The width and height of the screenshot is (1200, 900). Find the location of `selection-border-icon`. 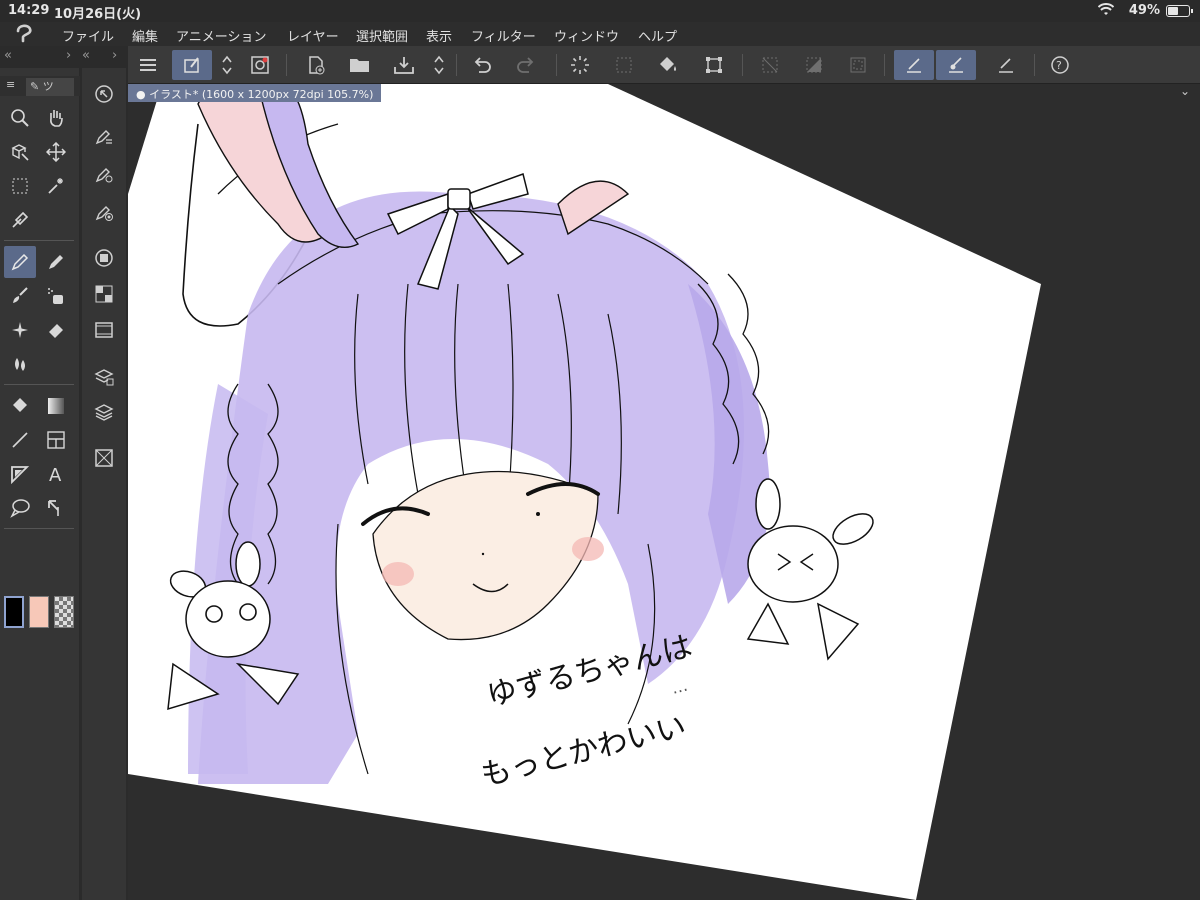

selection-border-icon is located at coordinates (858, 65).